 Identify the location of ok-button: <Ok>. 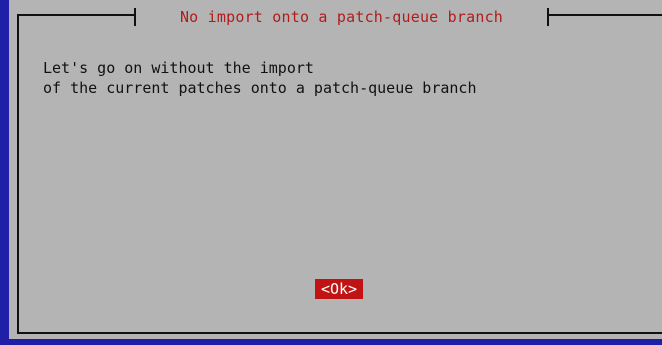
(339, 289).